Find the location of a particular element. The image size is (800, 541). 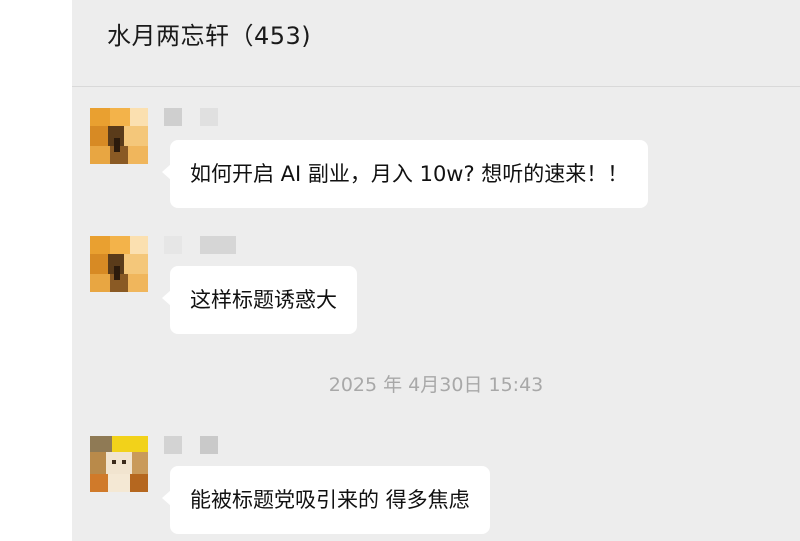

avatar-yellow-icon is located at coordinates (119, 464).